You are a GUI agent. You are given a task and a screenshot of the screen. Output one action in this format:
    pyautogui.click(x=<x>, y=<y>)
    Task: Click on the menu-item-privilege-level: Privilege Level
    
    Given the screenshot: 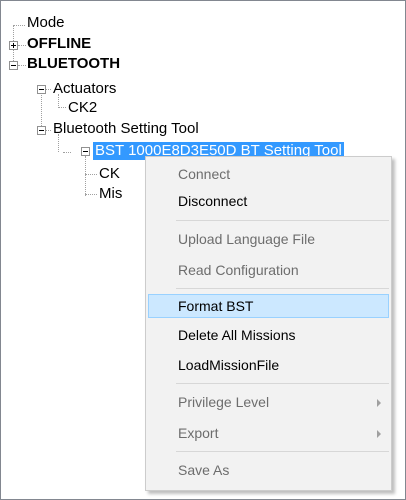 What is the action you would take?
    pyautogui.click(x=268, y=402)
    